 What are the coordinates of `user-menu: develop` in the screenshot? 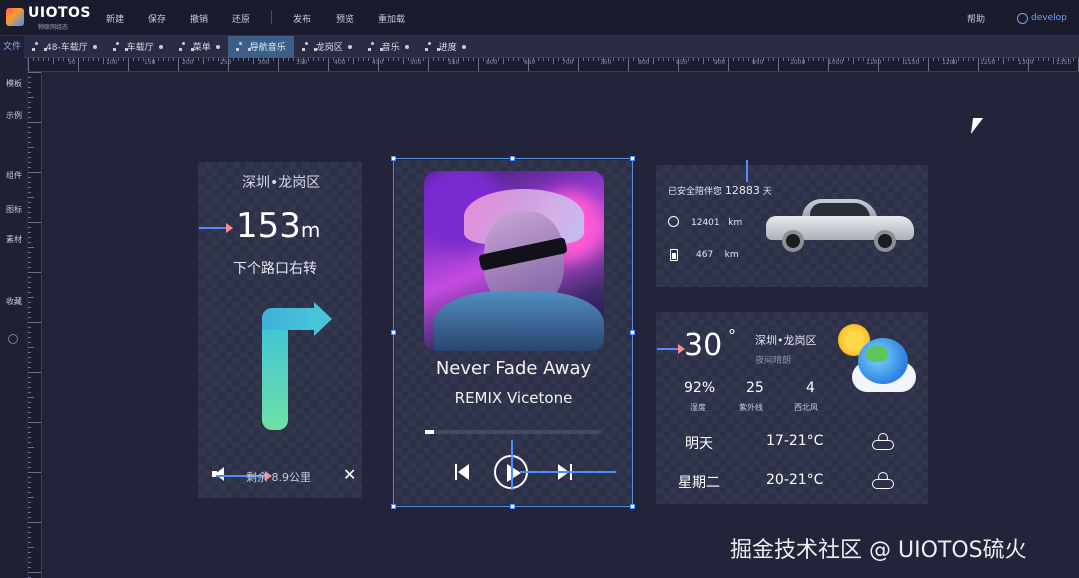 It's located at (1042, 18).